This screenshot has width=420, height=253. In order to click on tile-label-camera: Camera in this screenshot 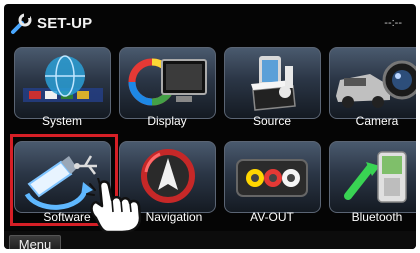, I will do `click(377, 121)`.